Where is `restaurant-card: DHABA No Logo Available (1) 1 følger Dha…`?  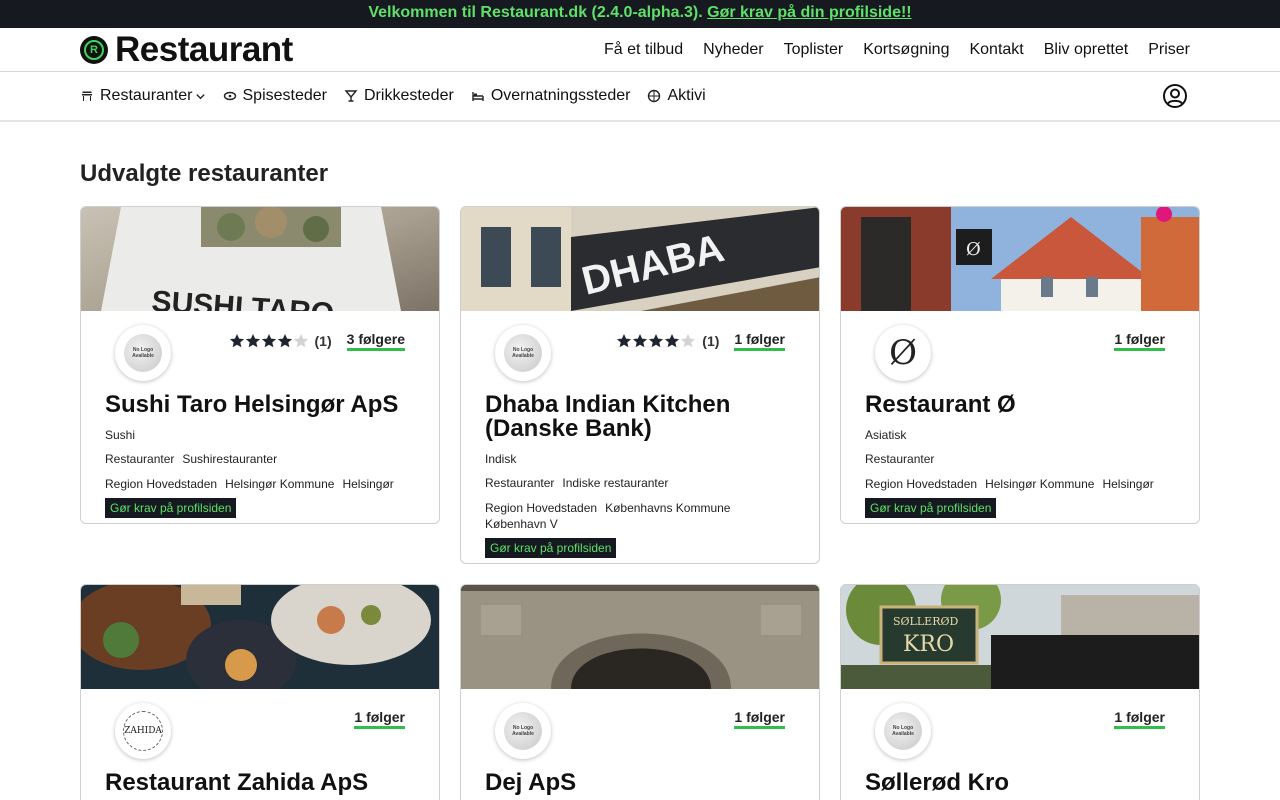 restaurant-card: DHABA No Logo Available (1) 1 følger Dha… is located at coordinates (640, 385).